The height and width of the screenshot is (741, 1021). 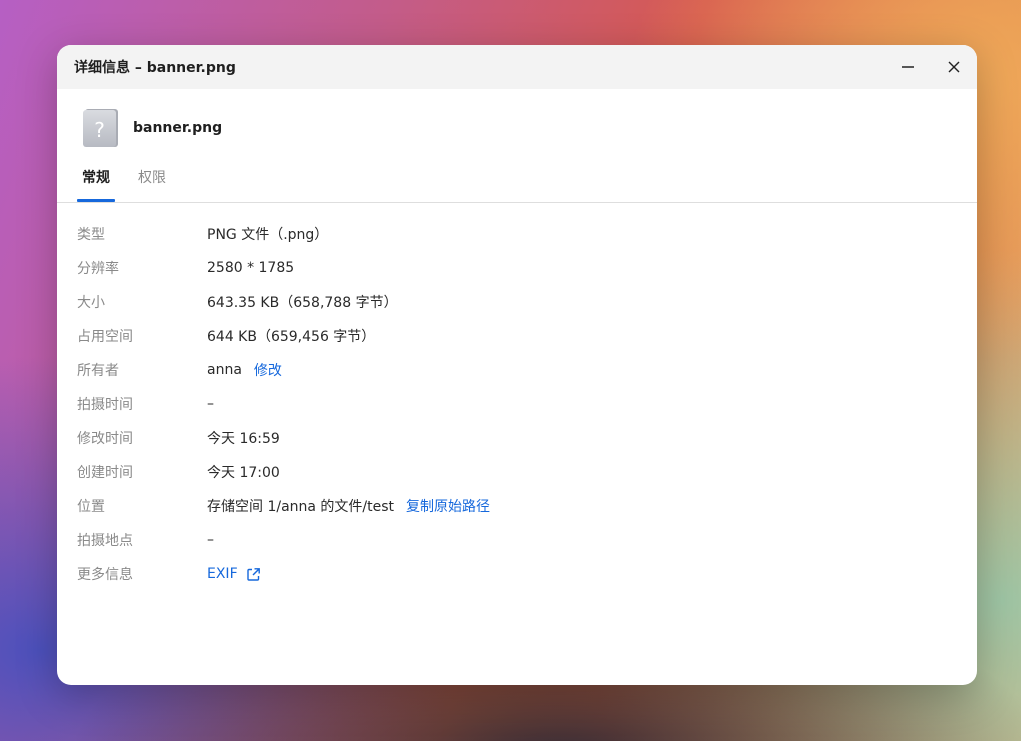 I want to click on close-button, so click(x=954, y=67).